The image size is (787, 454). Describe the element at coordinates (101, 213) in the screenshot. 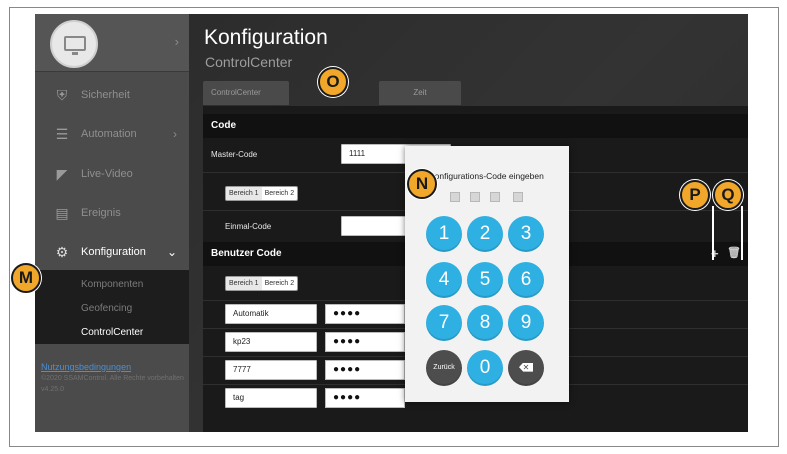

I see `sidebar-item-label: Ereignis` at that location.